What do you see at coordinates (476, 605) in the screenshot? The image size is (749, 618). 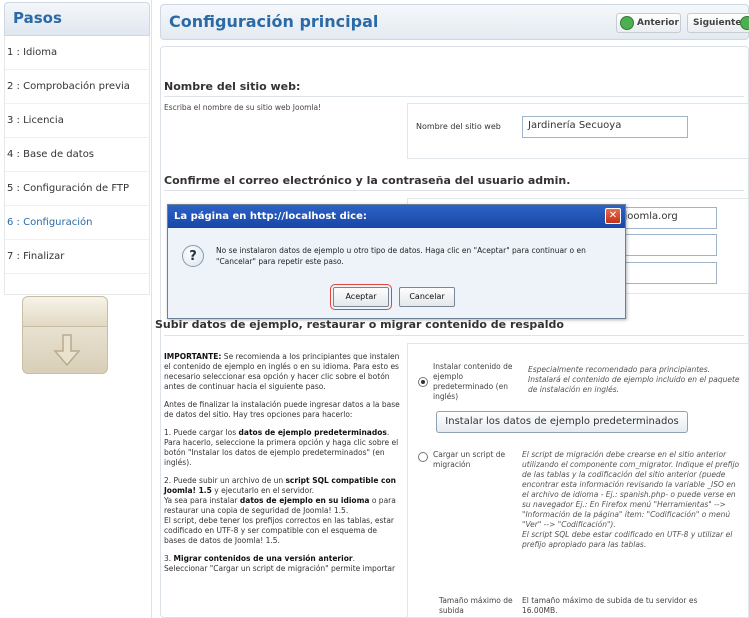 I see `max-upload-label: Tamaño máximo de subida` at bounding box center [476, 605].